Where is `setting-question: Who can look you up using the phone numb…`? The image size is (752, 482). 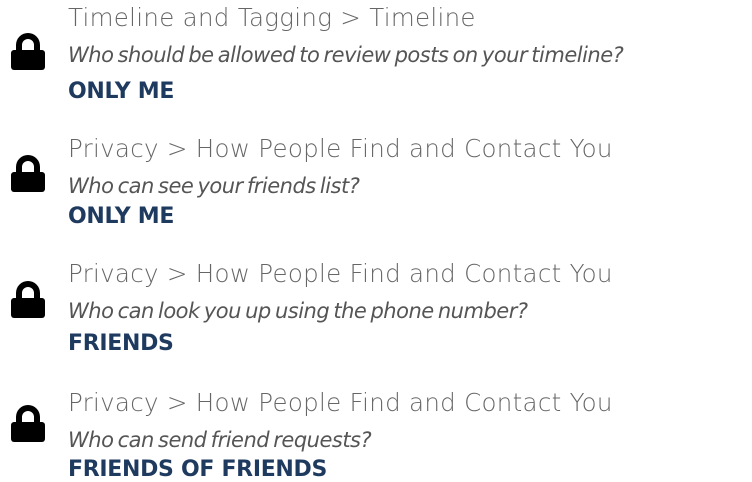
setting-question: Who can look you up using the phone numb… is located at coordinates (298, 311).